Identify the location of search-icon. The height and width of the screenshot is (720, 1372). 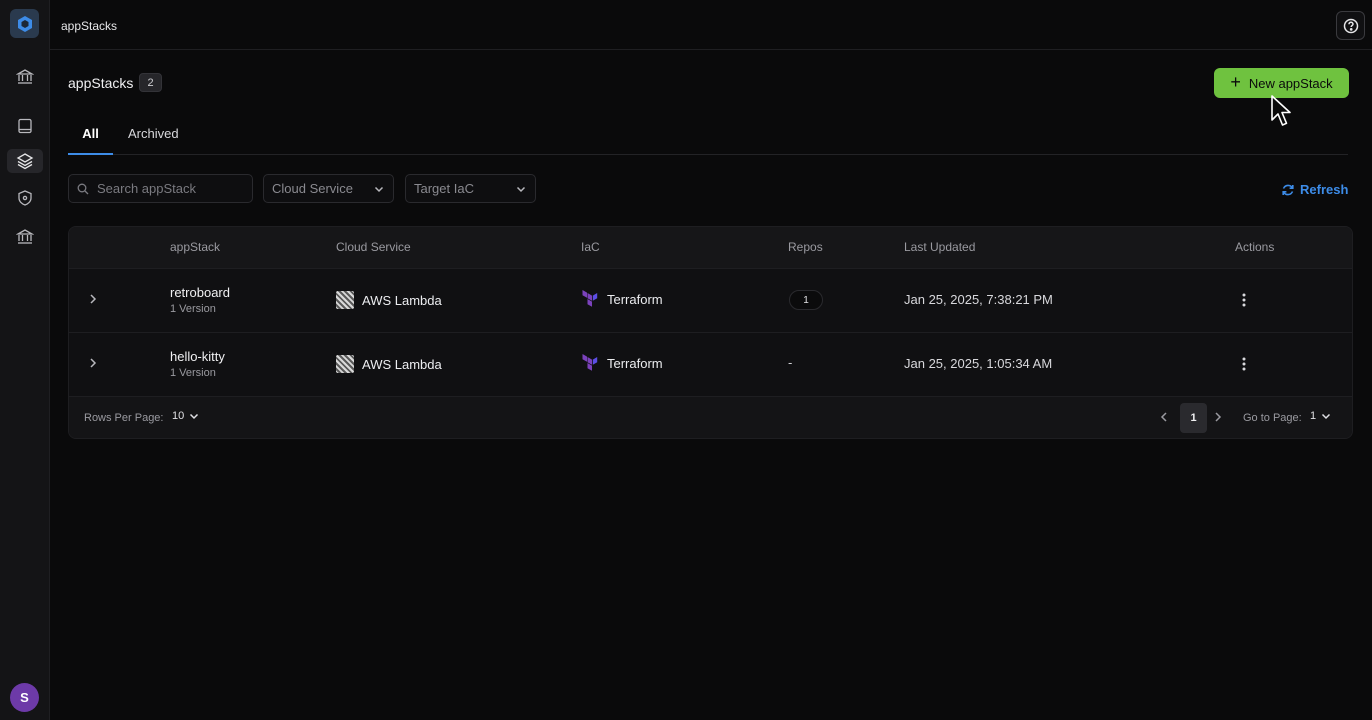
(83, 188).